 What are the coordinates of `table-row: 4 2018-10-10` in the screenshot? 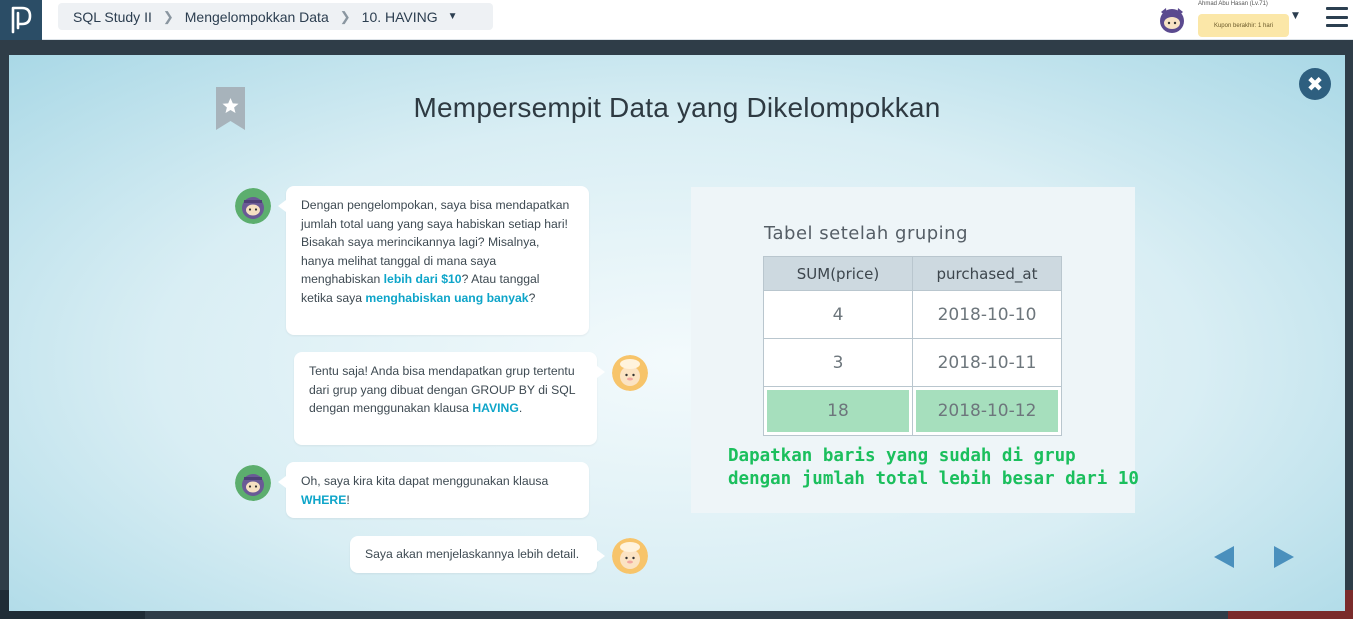 It's located at (912, 314).